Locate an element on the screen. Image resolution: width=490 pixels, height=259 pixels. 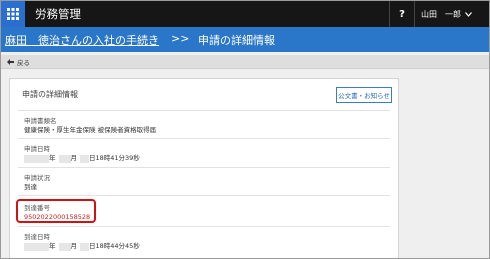
back-arrow-icon is located at coordinates (10, 62).